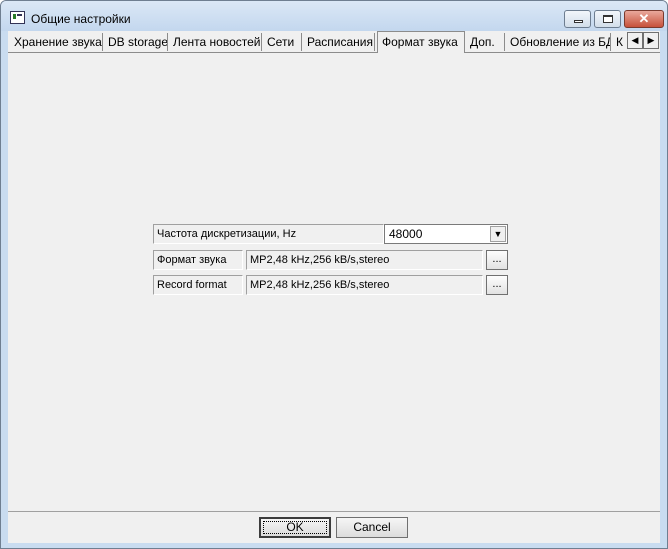 The height and width of the screenshot is (549, 668). I want to click on ok-button: OK, so click(295, 527).